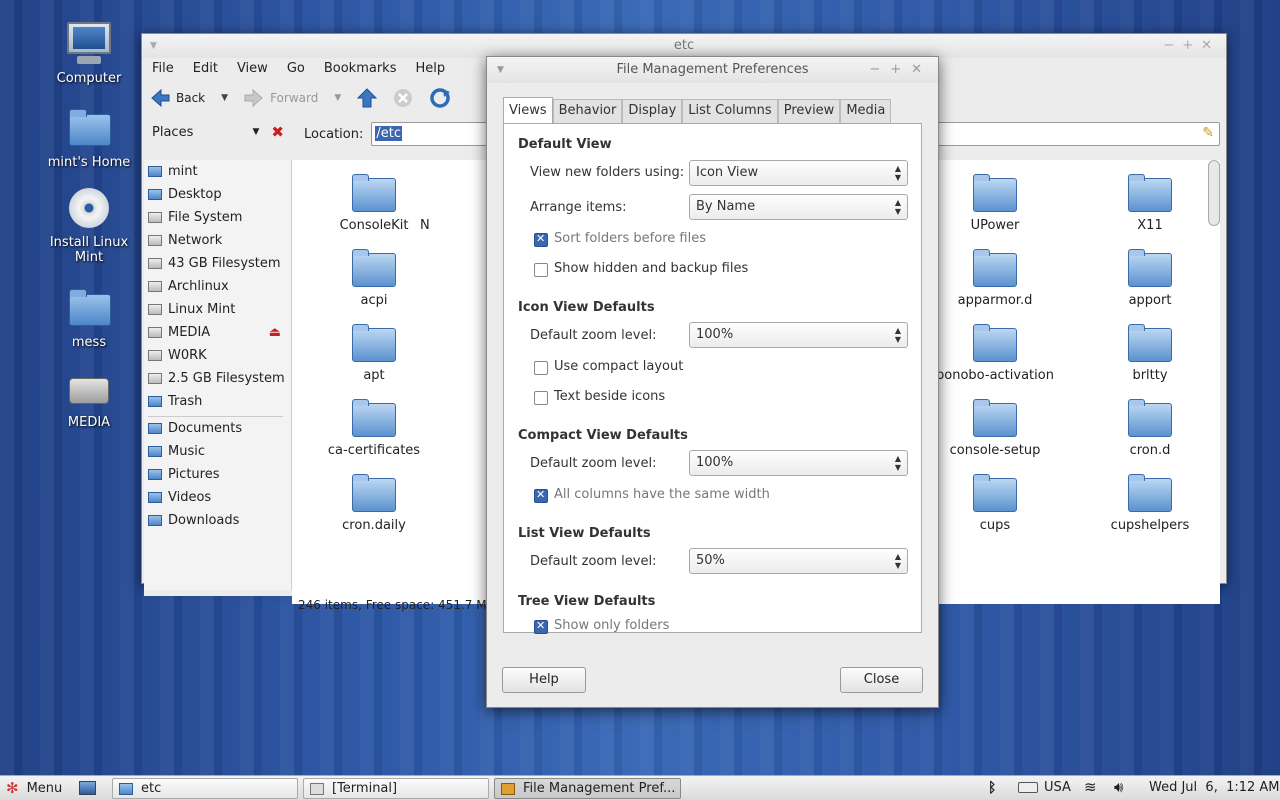 This screenshot has height=800, width=1280. What do you see at coordinates (89, 78) in the screenshot?
I see `desktop-icon-label: Computer` at bounding box center [89, 78].